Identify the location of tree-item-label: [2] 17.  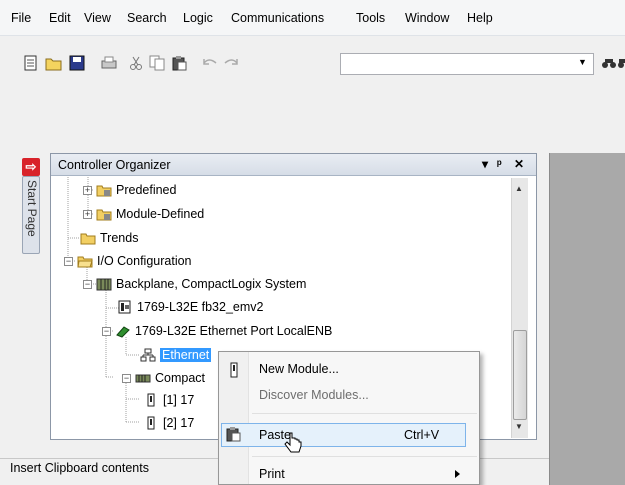
(179, 423).